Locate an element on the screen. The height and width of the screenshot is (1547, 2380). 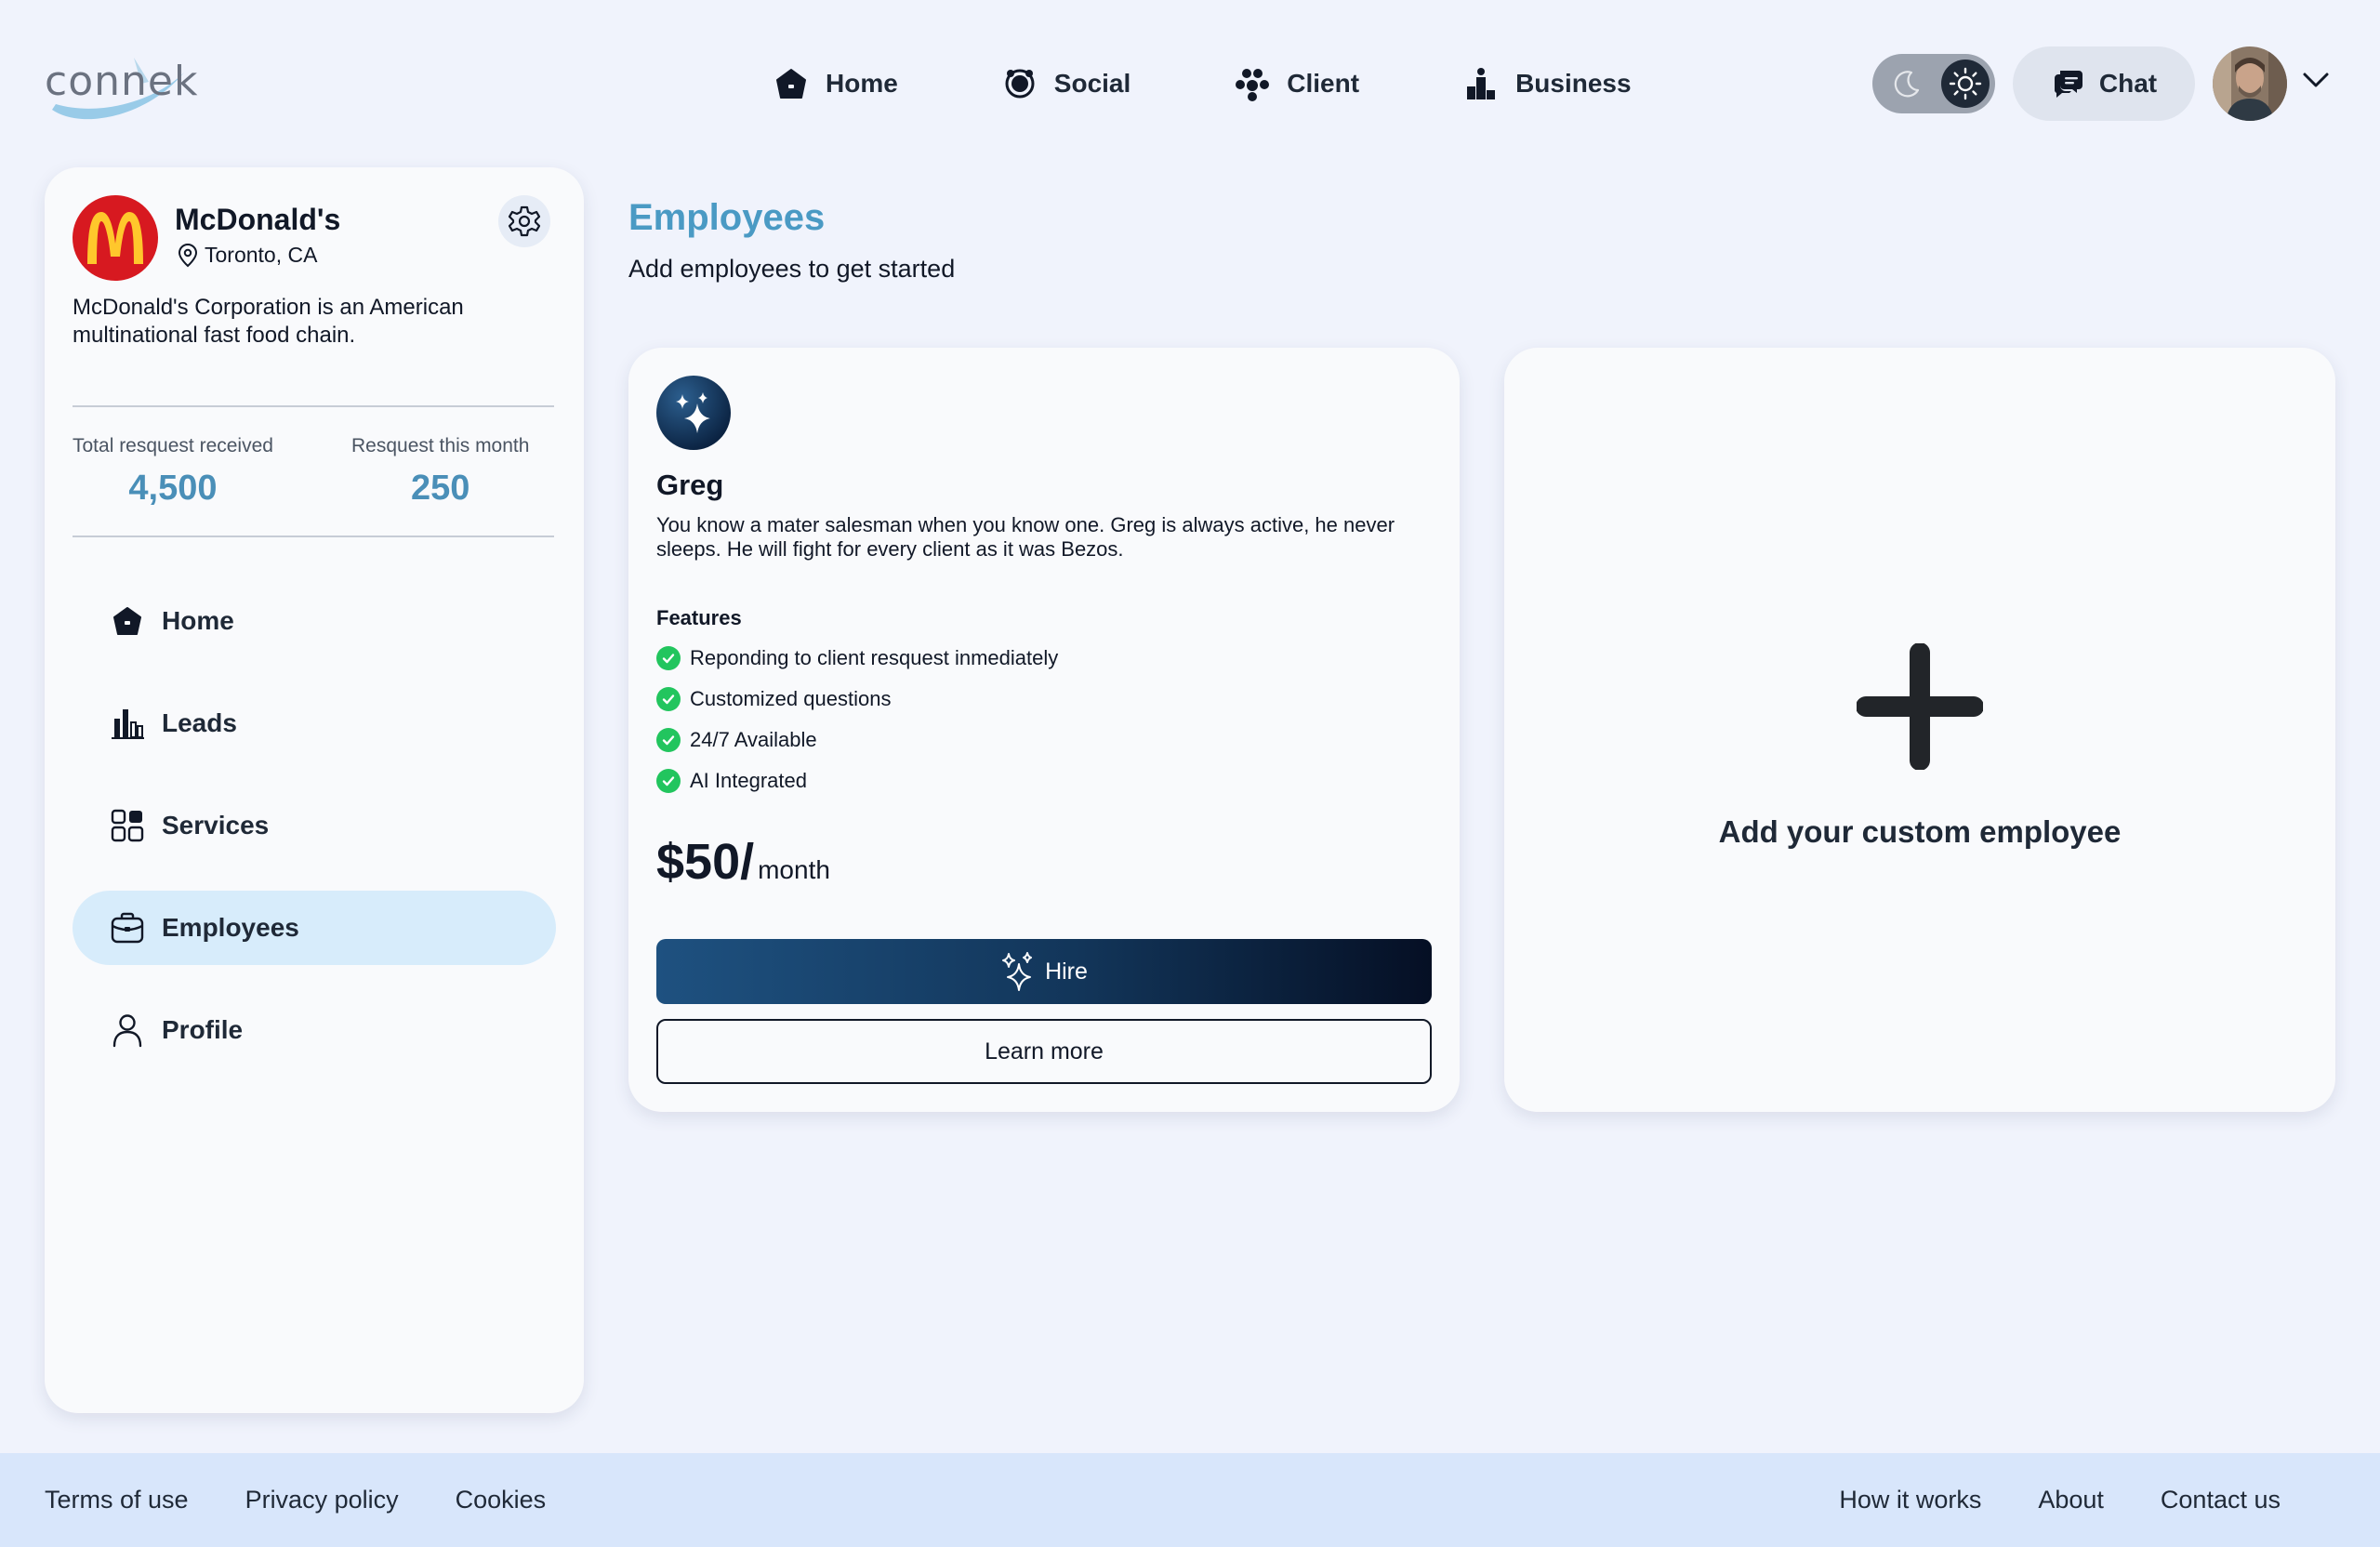
company-location: Toronto, CA is located at coordinates (246, 255).